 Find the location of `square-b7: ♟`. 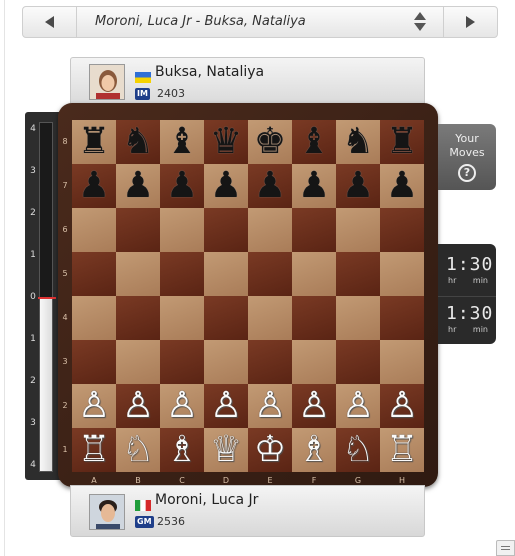

square-b7: ♟ is located at coordinates (138, 186).